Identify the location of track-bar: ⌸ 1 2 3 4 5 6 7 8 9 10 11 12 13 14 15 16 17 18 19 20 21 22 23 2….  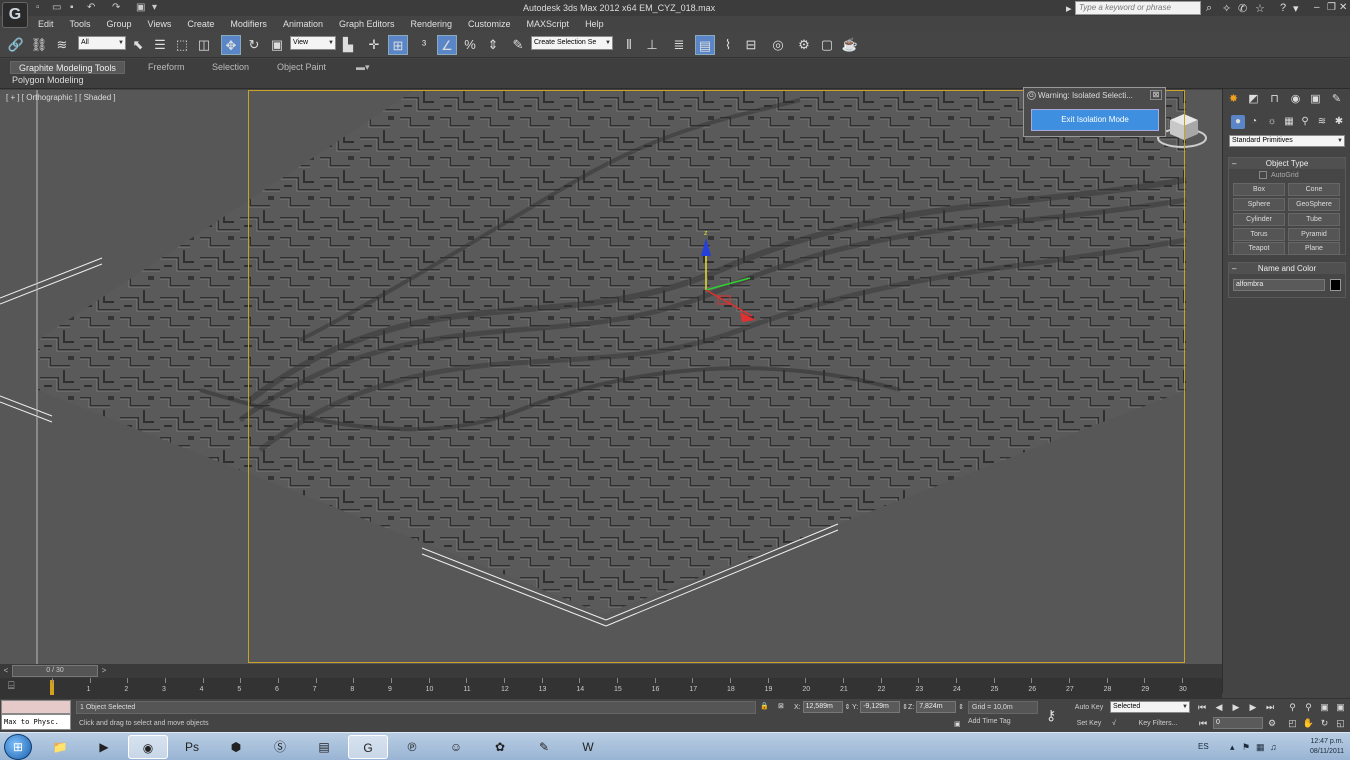
(611, 688).